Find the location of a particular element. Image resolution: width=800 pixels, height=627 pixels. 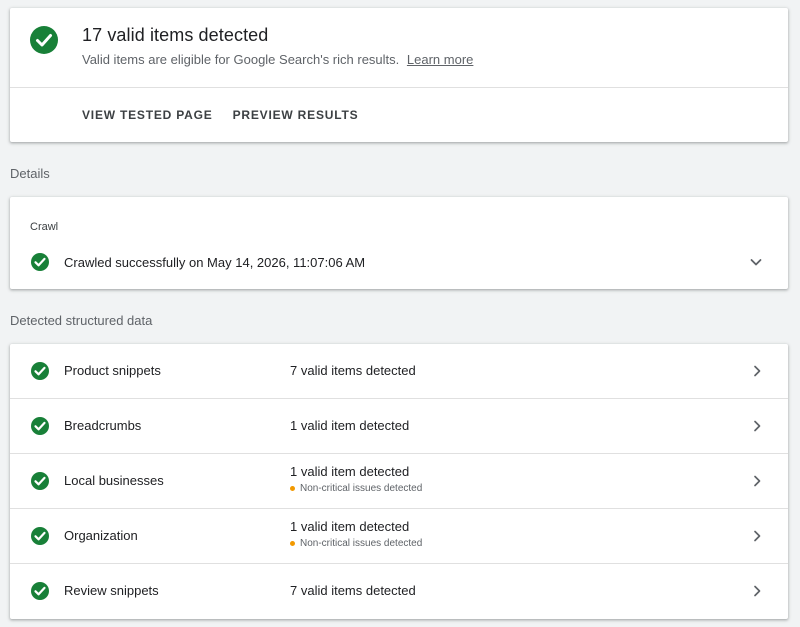

summary-actions: VIEW TESTED PAGE PREVIEW RESULTS is located at coordinates (220, 115).